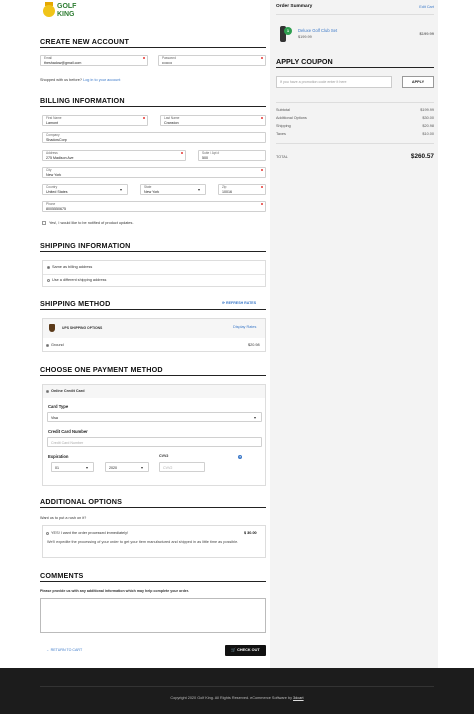  What do you see at coordinates (242, 189) in the screenshot?
I see `zip-field: Zip 10016` at bounding box center [242, 189].